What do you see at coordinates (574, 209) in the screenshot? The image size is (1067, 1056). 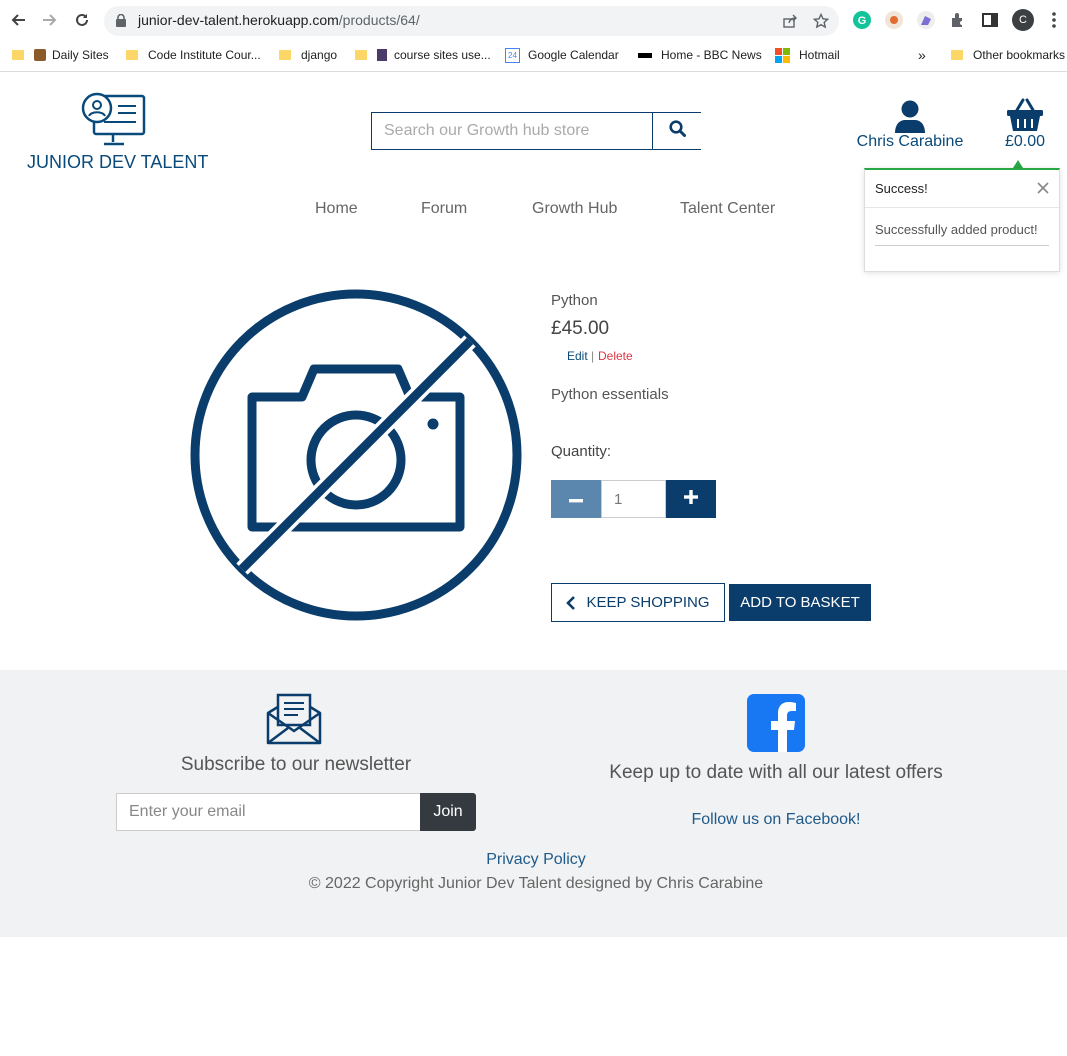 I see `nav-growth-hub: Growth Hub` at bounding box center [574, 209].